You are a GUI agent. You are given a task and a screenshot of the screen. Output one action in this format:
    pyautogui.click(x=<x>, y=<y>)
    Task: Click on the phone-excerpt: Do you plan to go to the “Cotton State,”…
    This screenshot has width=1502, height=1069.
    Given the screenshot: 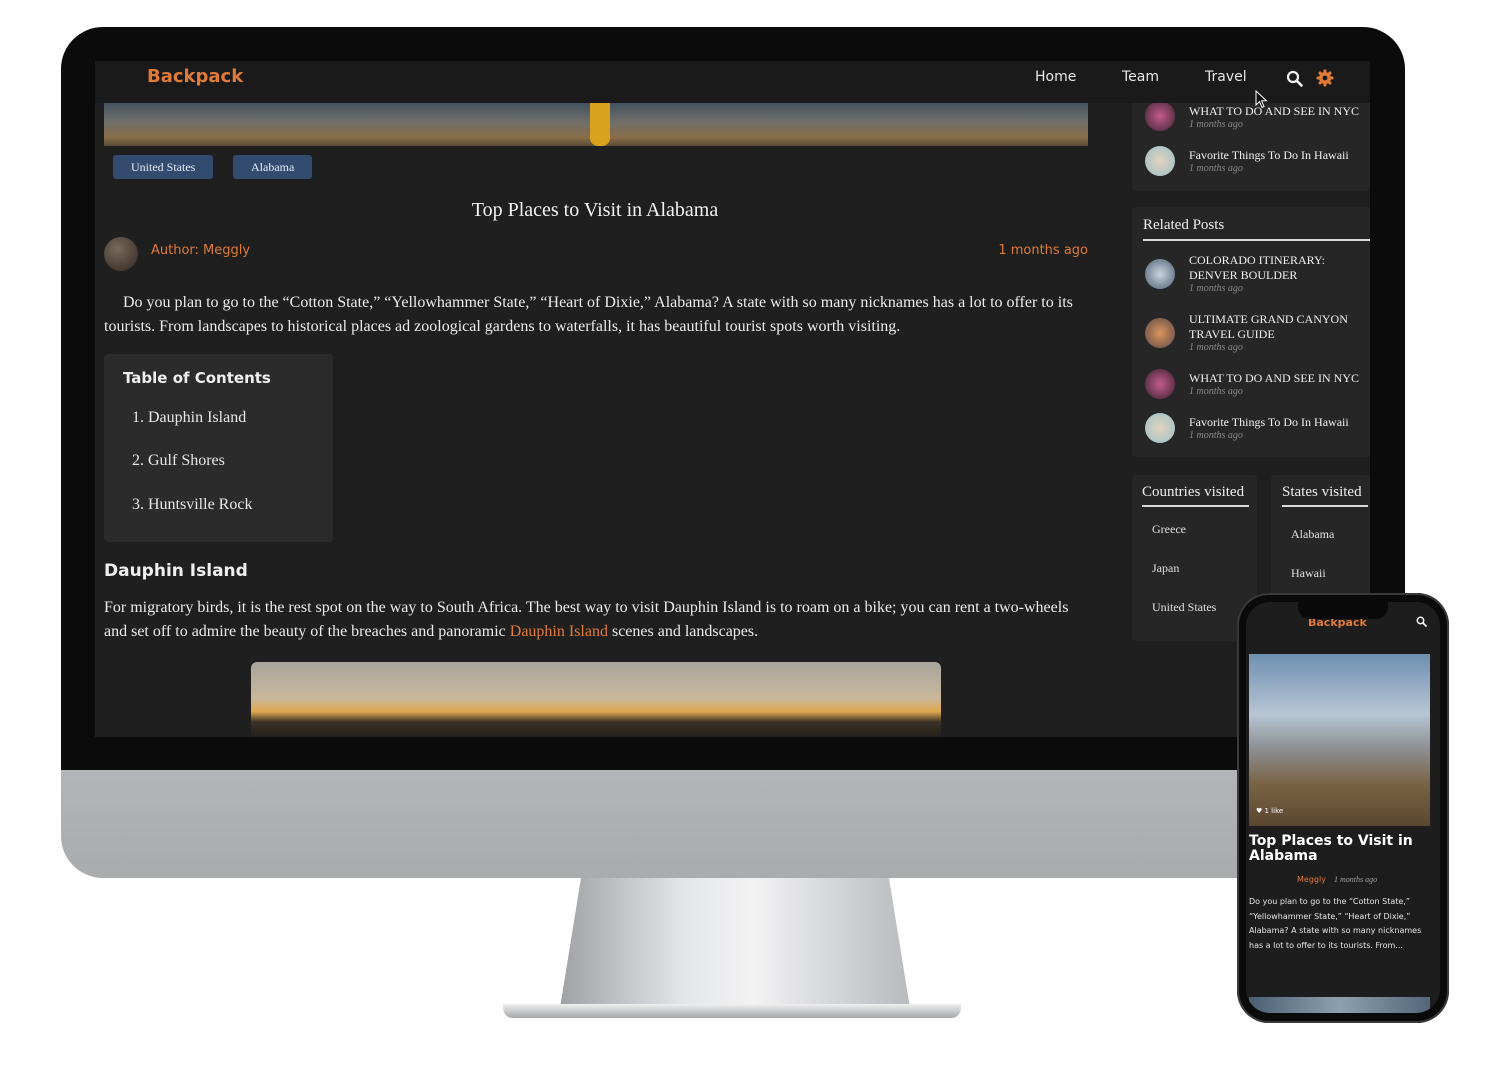 What is the action you would take?
    pyautogui.click(x=1335, y=923)
    